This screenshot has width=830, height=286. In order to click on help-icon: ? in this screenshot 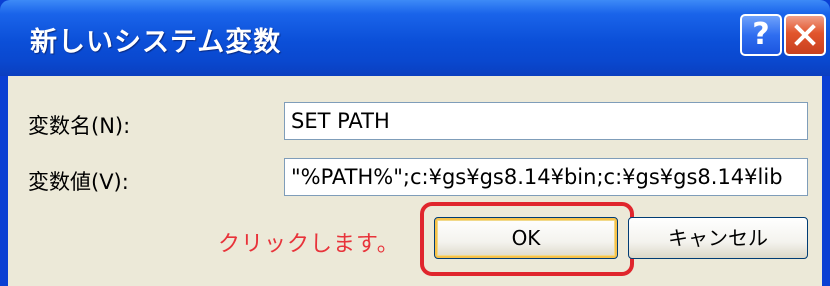, I will do `click(761, 34)`.